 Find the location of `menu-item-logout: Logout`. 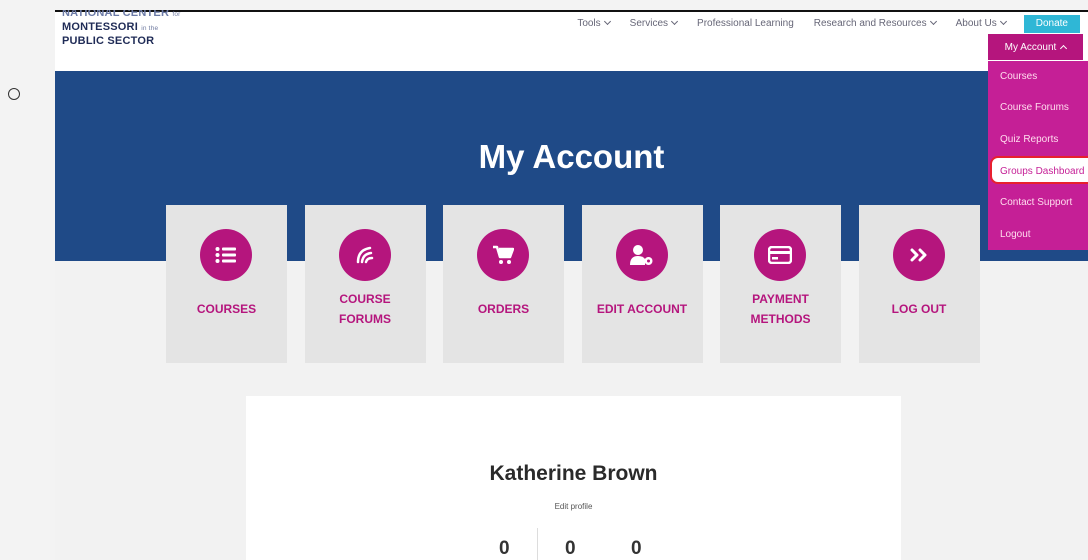

menu-item-logout: Logout is located at coordinates (1009, 234).